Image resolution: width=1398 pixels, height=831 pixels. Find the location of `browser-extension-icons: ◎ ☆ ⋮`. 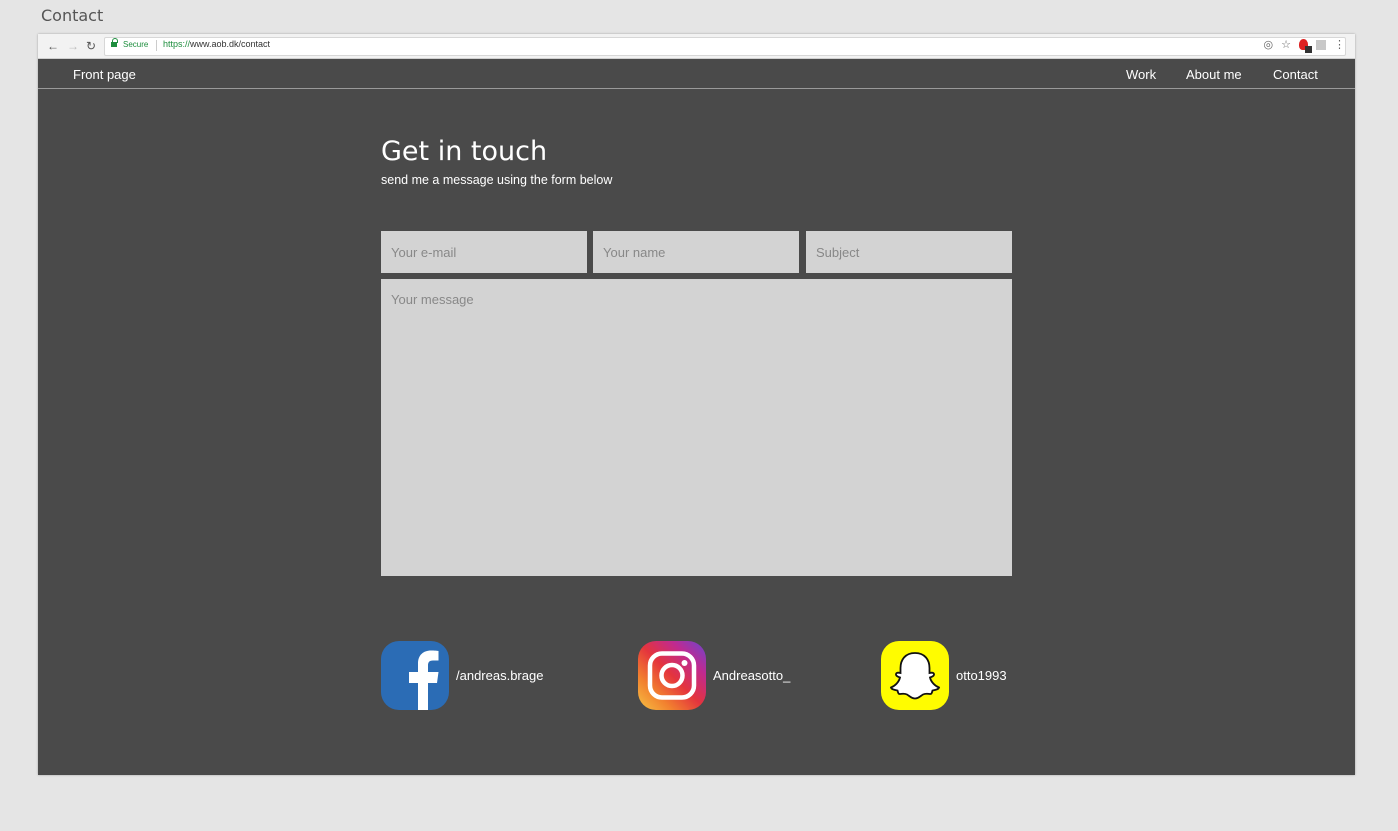

browser-extension-icons: ◎ ☆ ⋮ is located at coordinates (1304, 45).